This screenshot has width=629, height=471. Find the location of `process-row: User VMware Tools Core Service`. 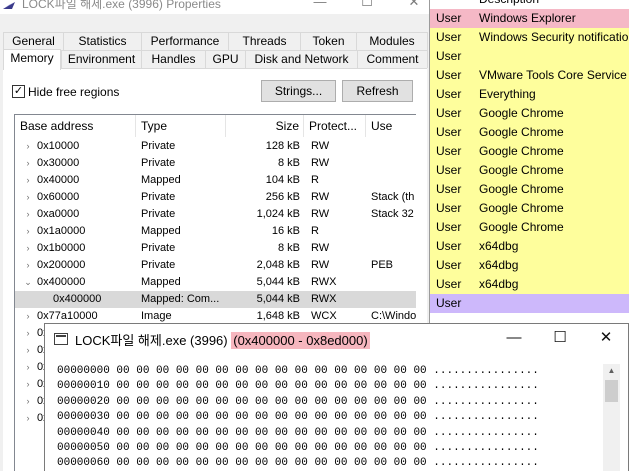

process-row: User VMware Tools Core Service is located at coordinates (529, 75).